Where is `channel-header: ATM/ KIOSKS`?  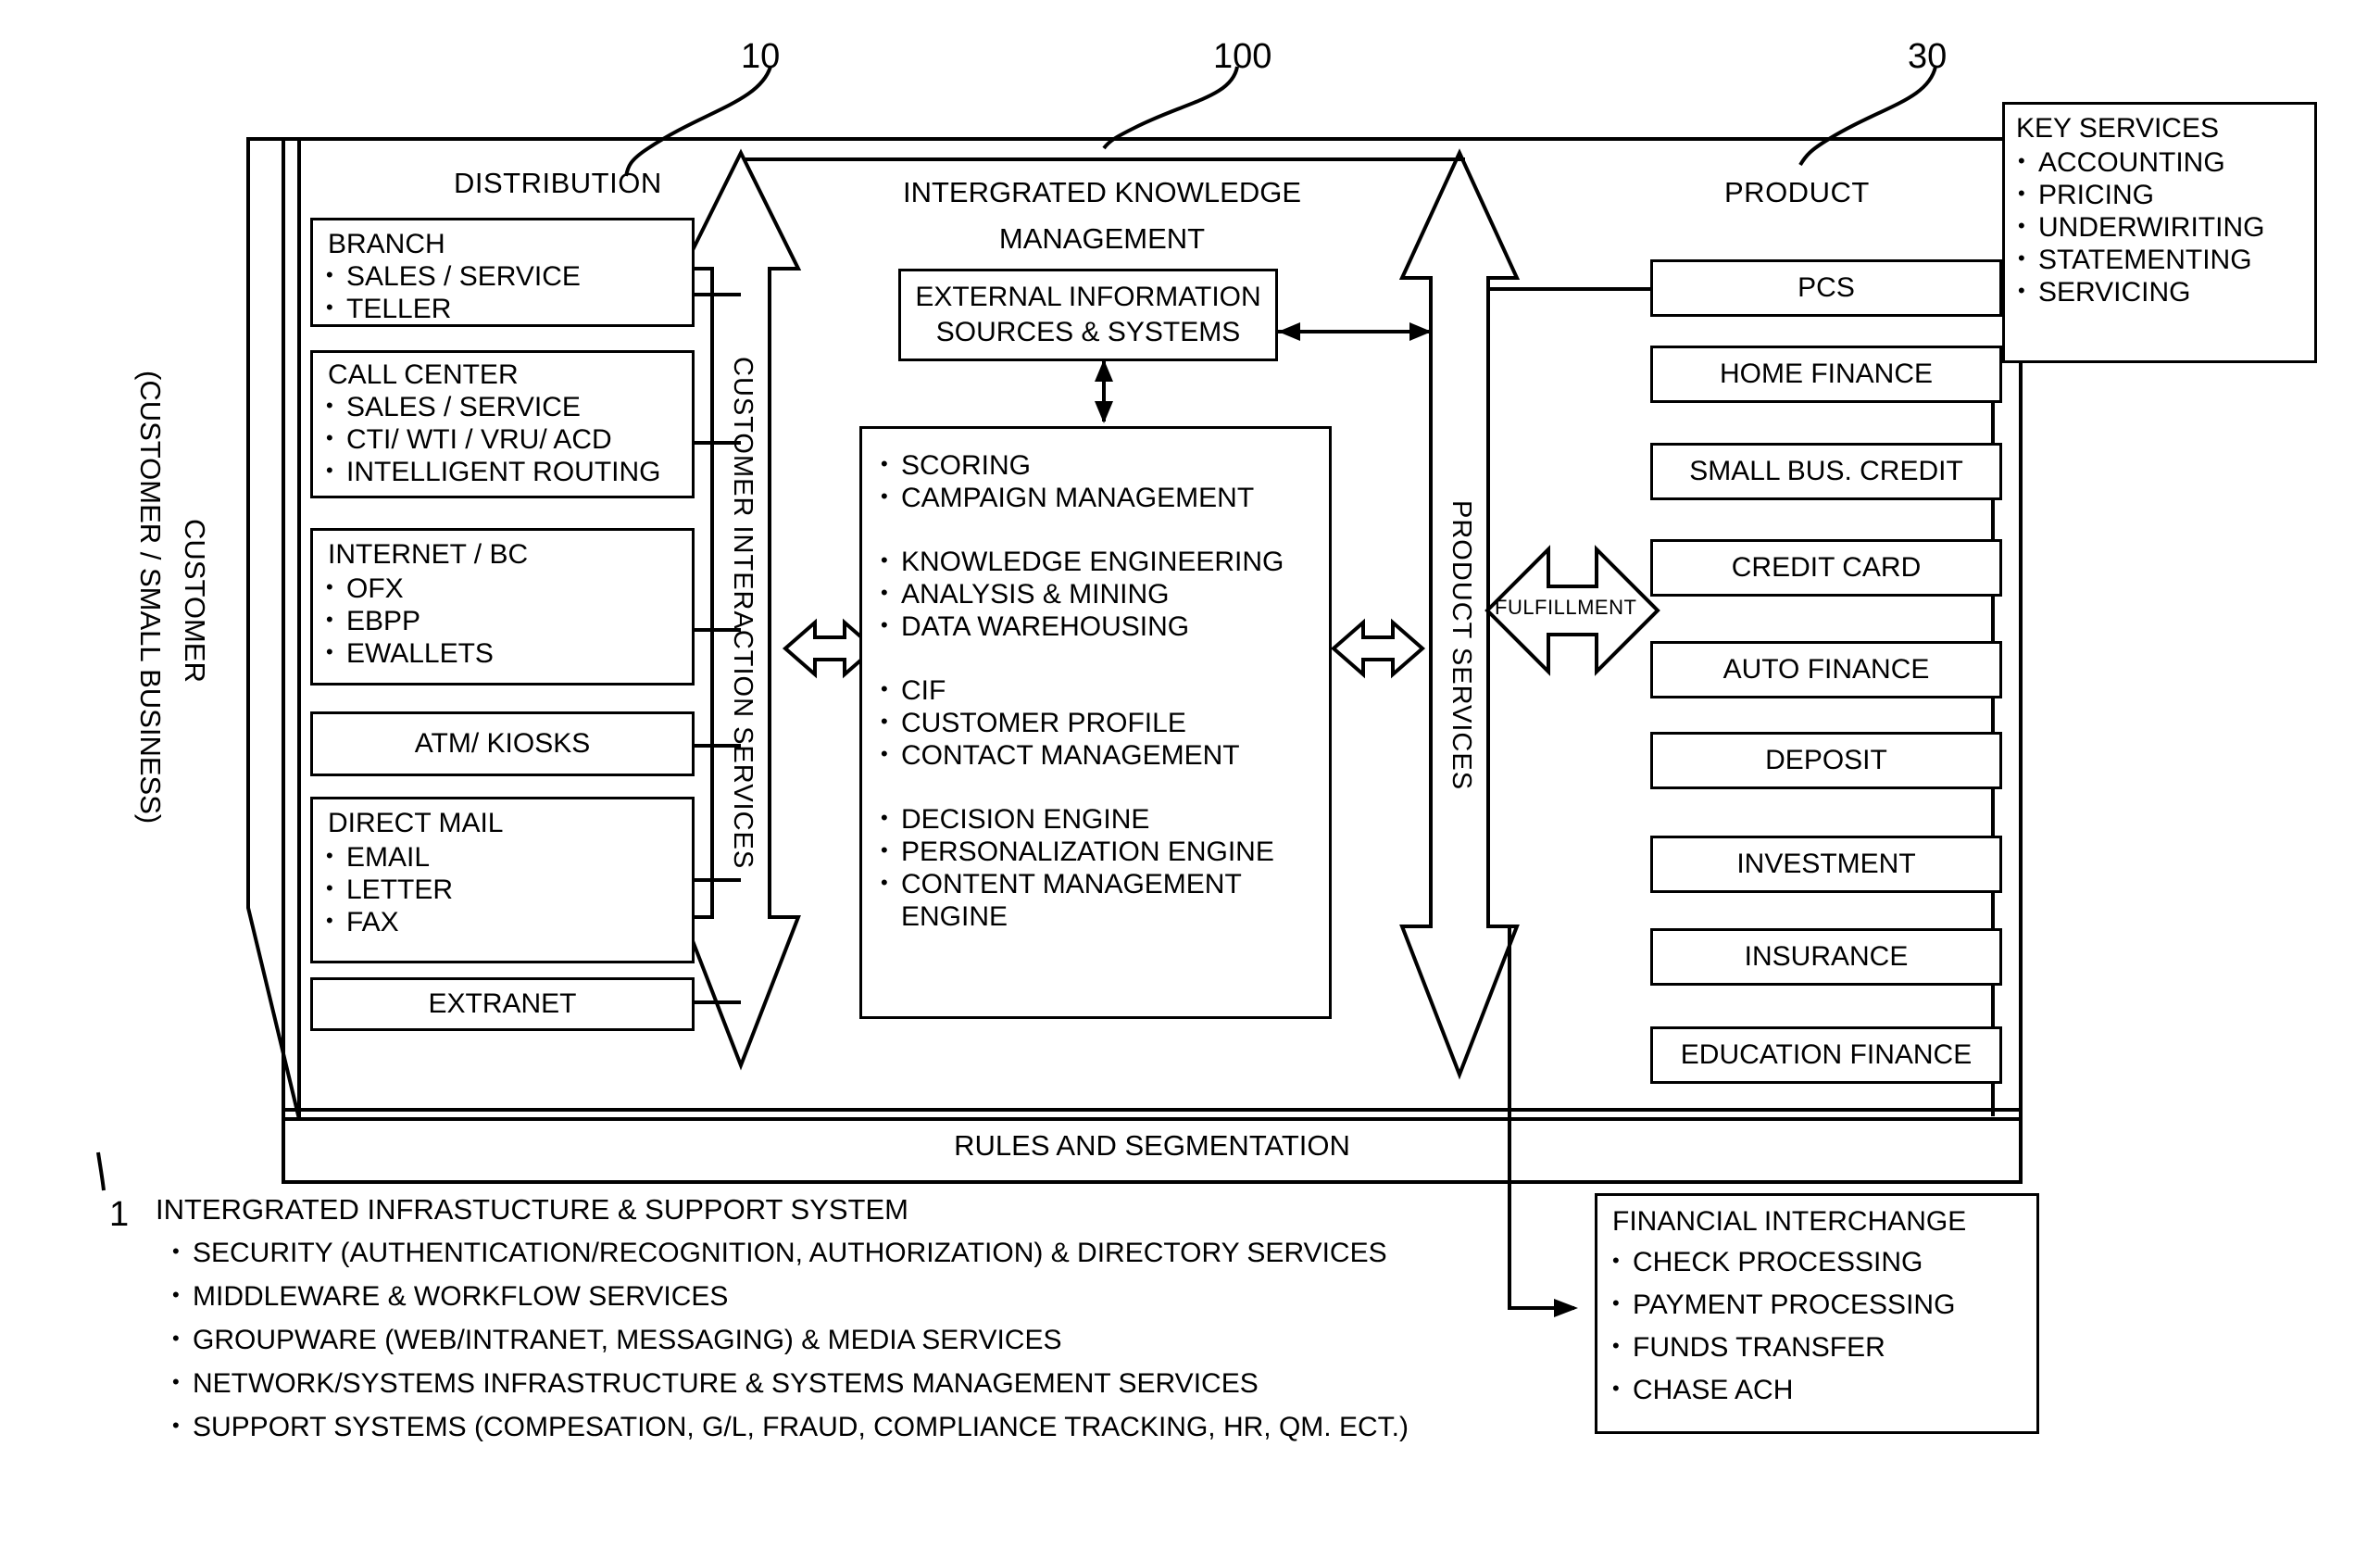
channel-header: ATM/ KIOSKS is located at coordinates (502, 743).